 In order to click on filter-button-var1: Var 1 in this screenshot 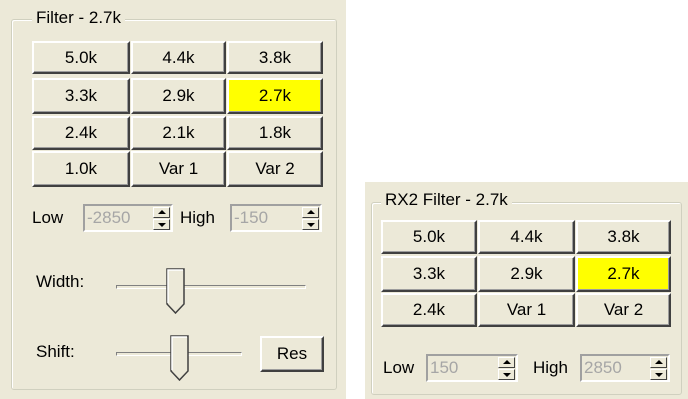, I will do `click(178, 169)`.